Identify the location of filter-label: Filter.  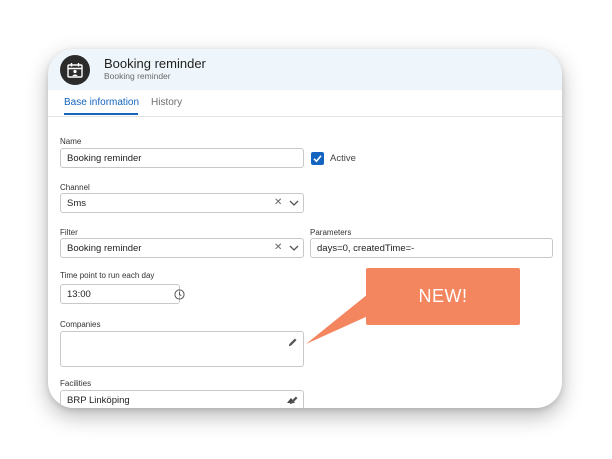
(69, 232).